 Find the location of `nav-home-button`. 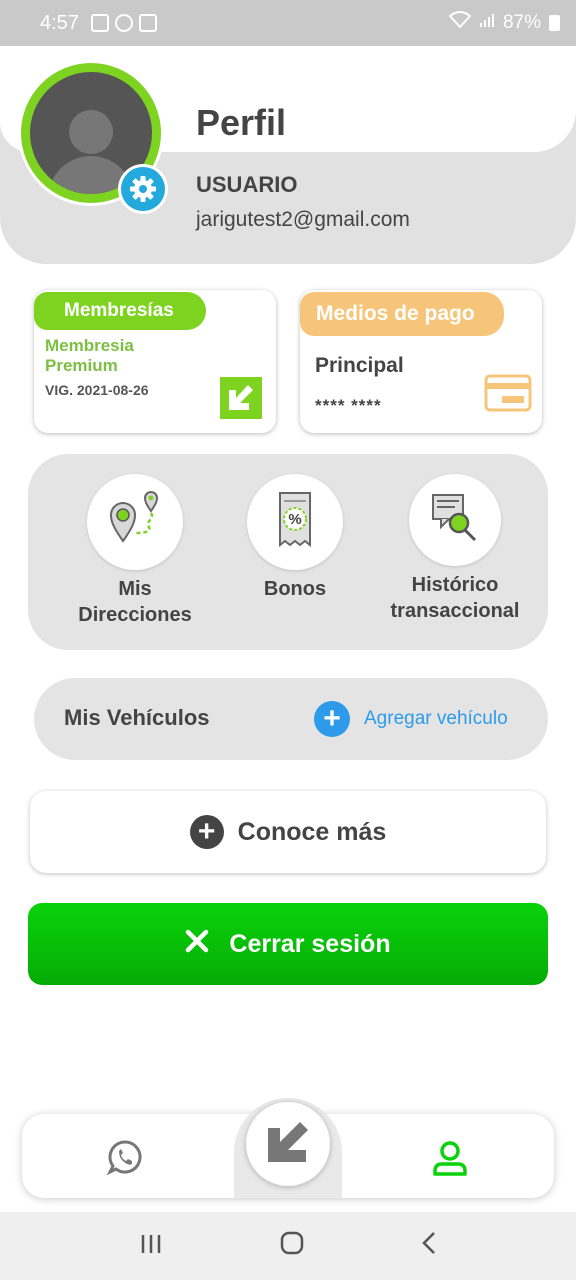

nav-home-button is located at coordinates (288, 1144).